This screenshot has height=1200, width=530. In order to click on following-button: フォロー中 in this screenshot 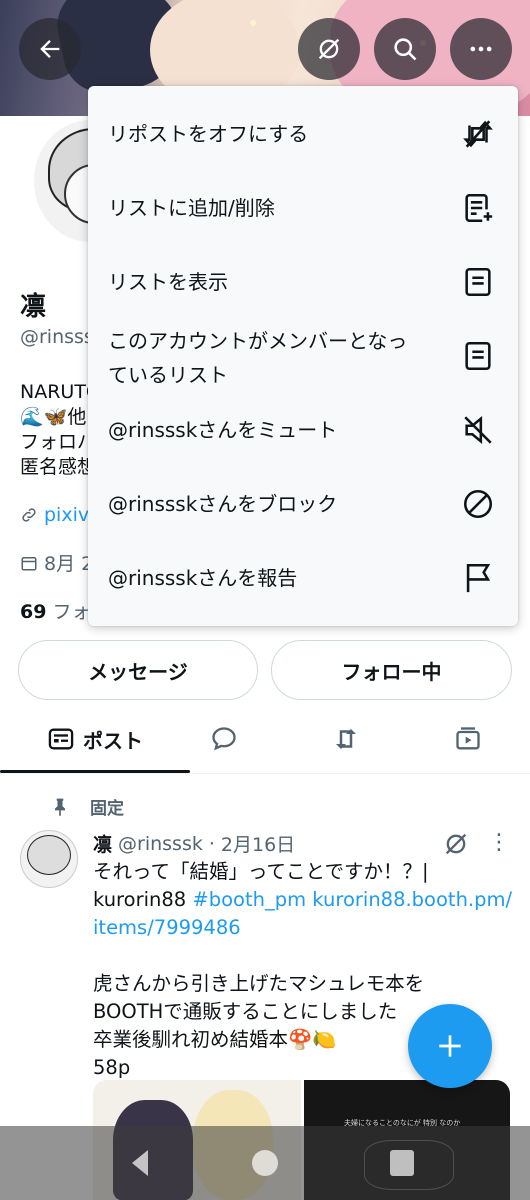, I will do `click(391, 670)`.